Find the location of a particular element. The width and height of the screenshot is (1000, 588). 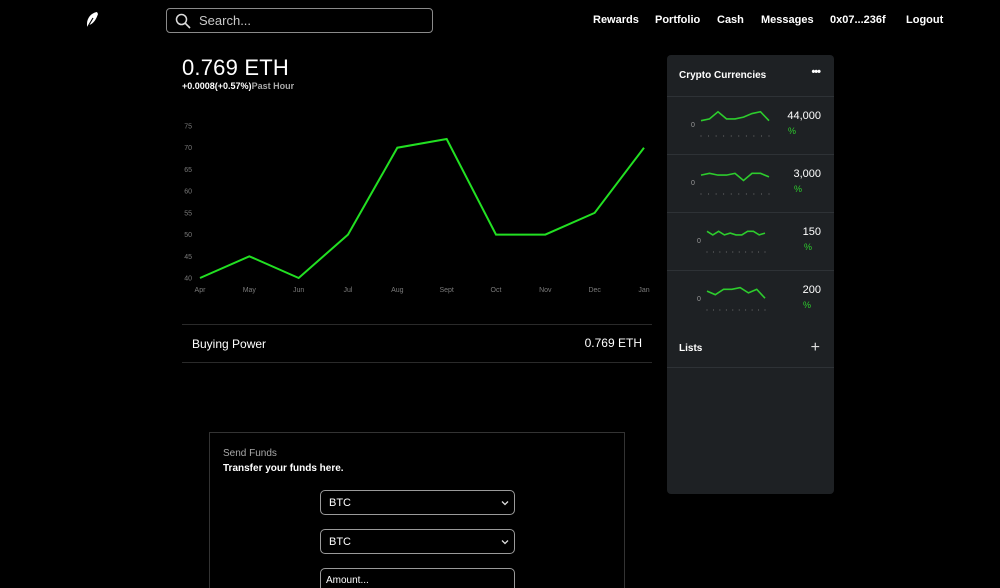

nav-messages: Messages is located at coordinates (787, 20).